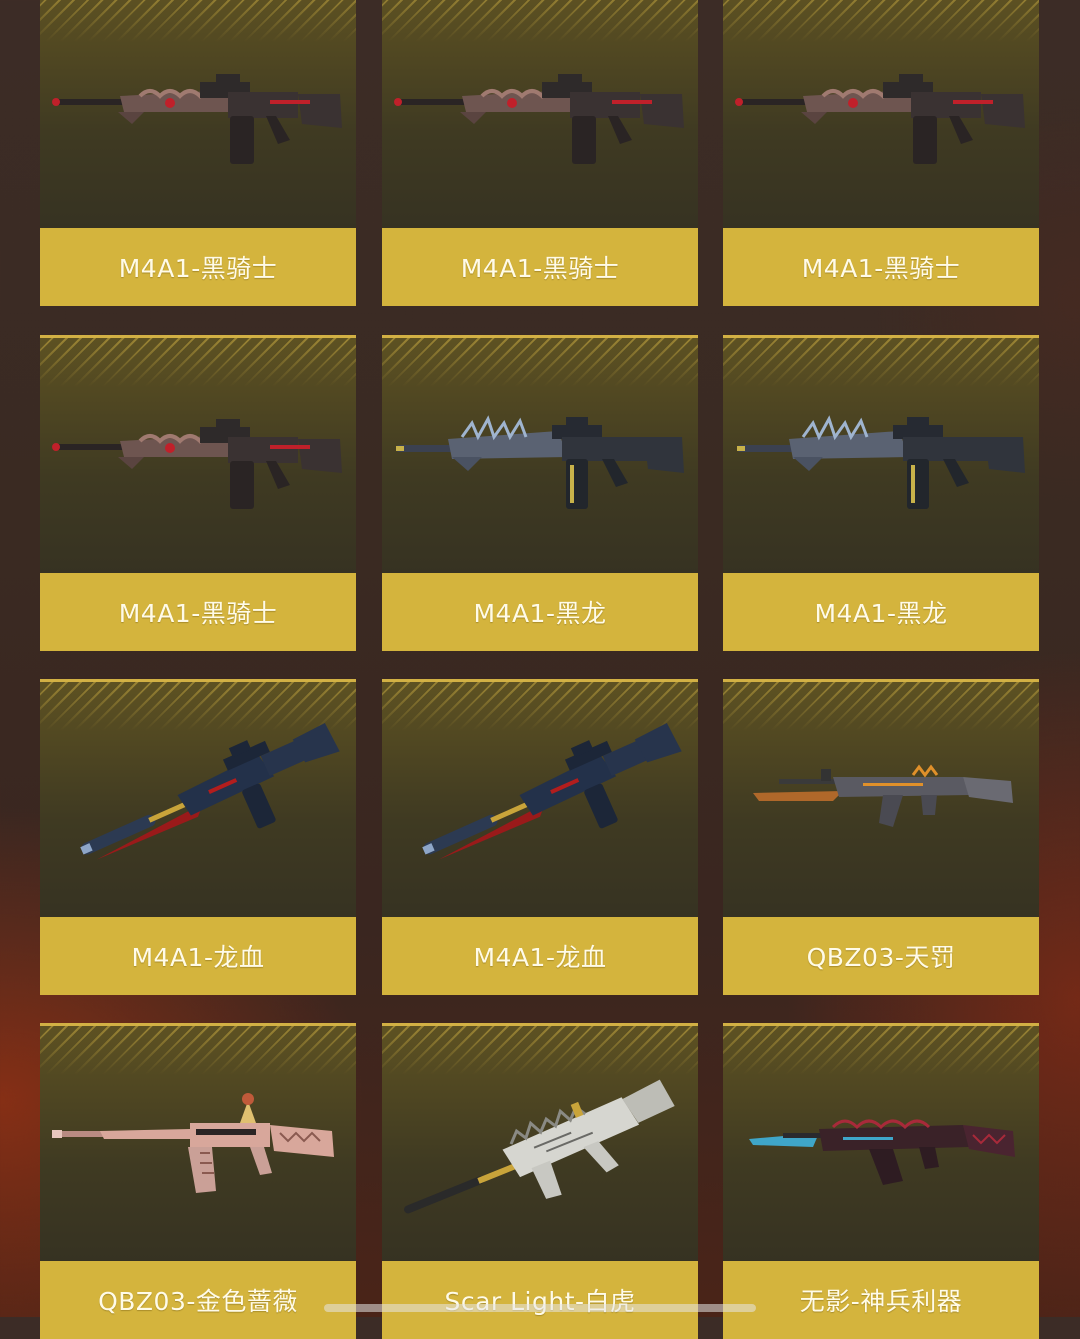  I want to click on weapon-card: 无影-神兵利器, so click(881, 1181).